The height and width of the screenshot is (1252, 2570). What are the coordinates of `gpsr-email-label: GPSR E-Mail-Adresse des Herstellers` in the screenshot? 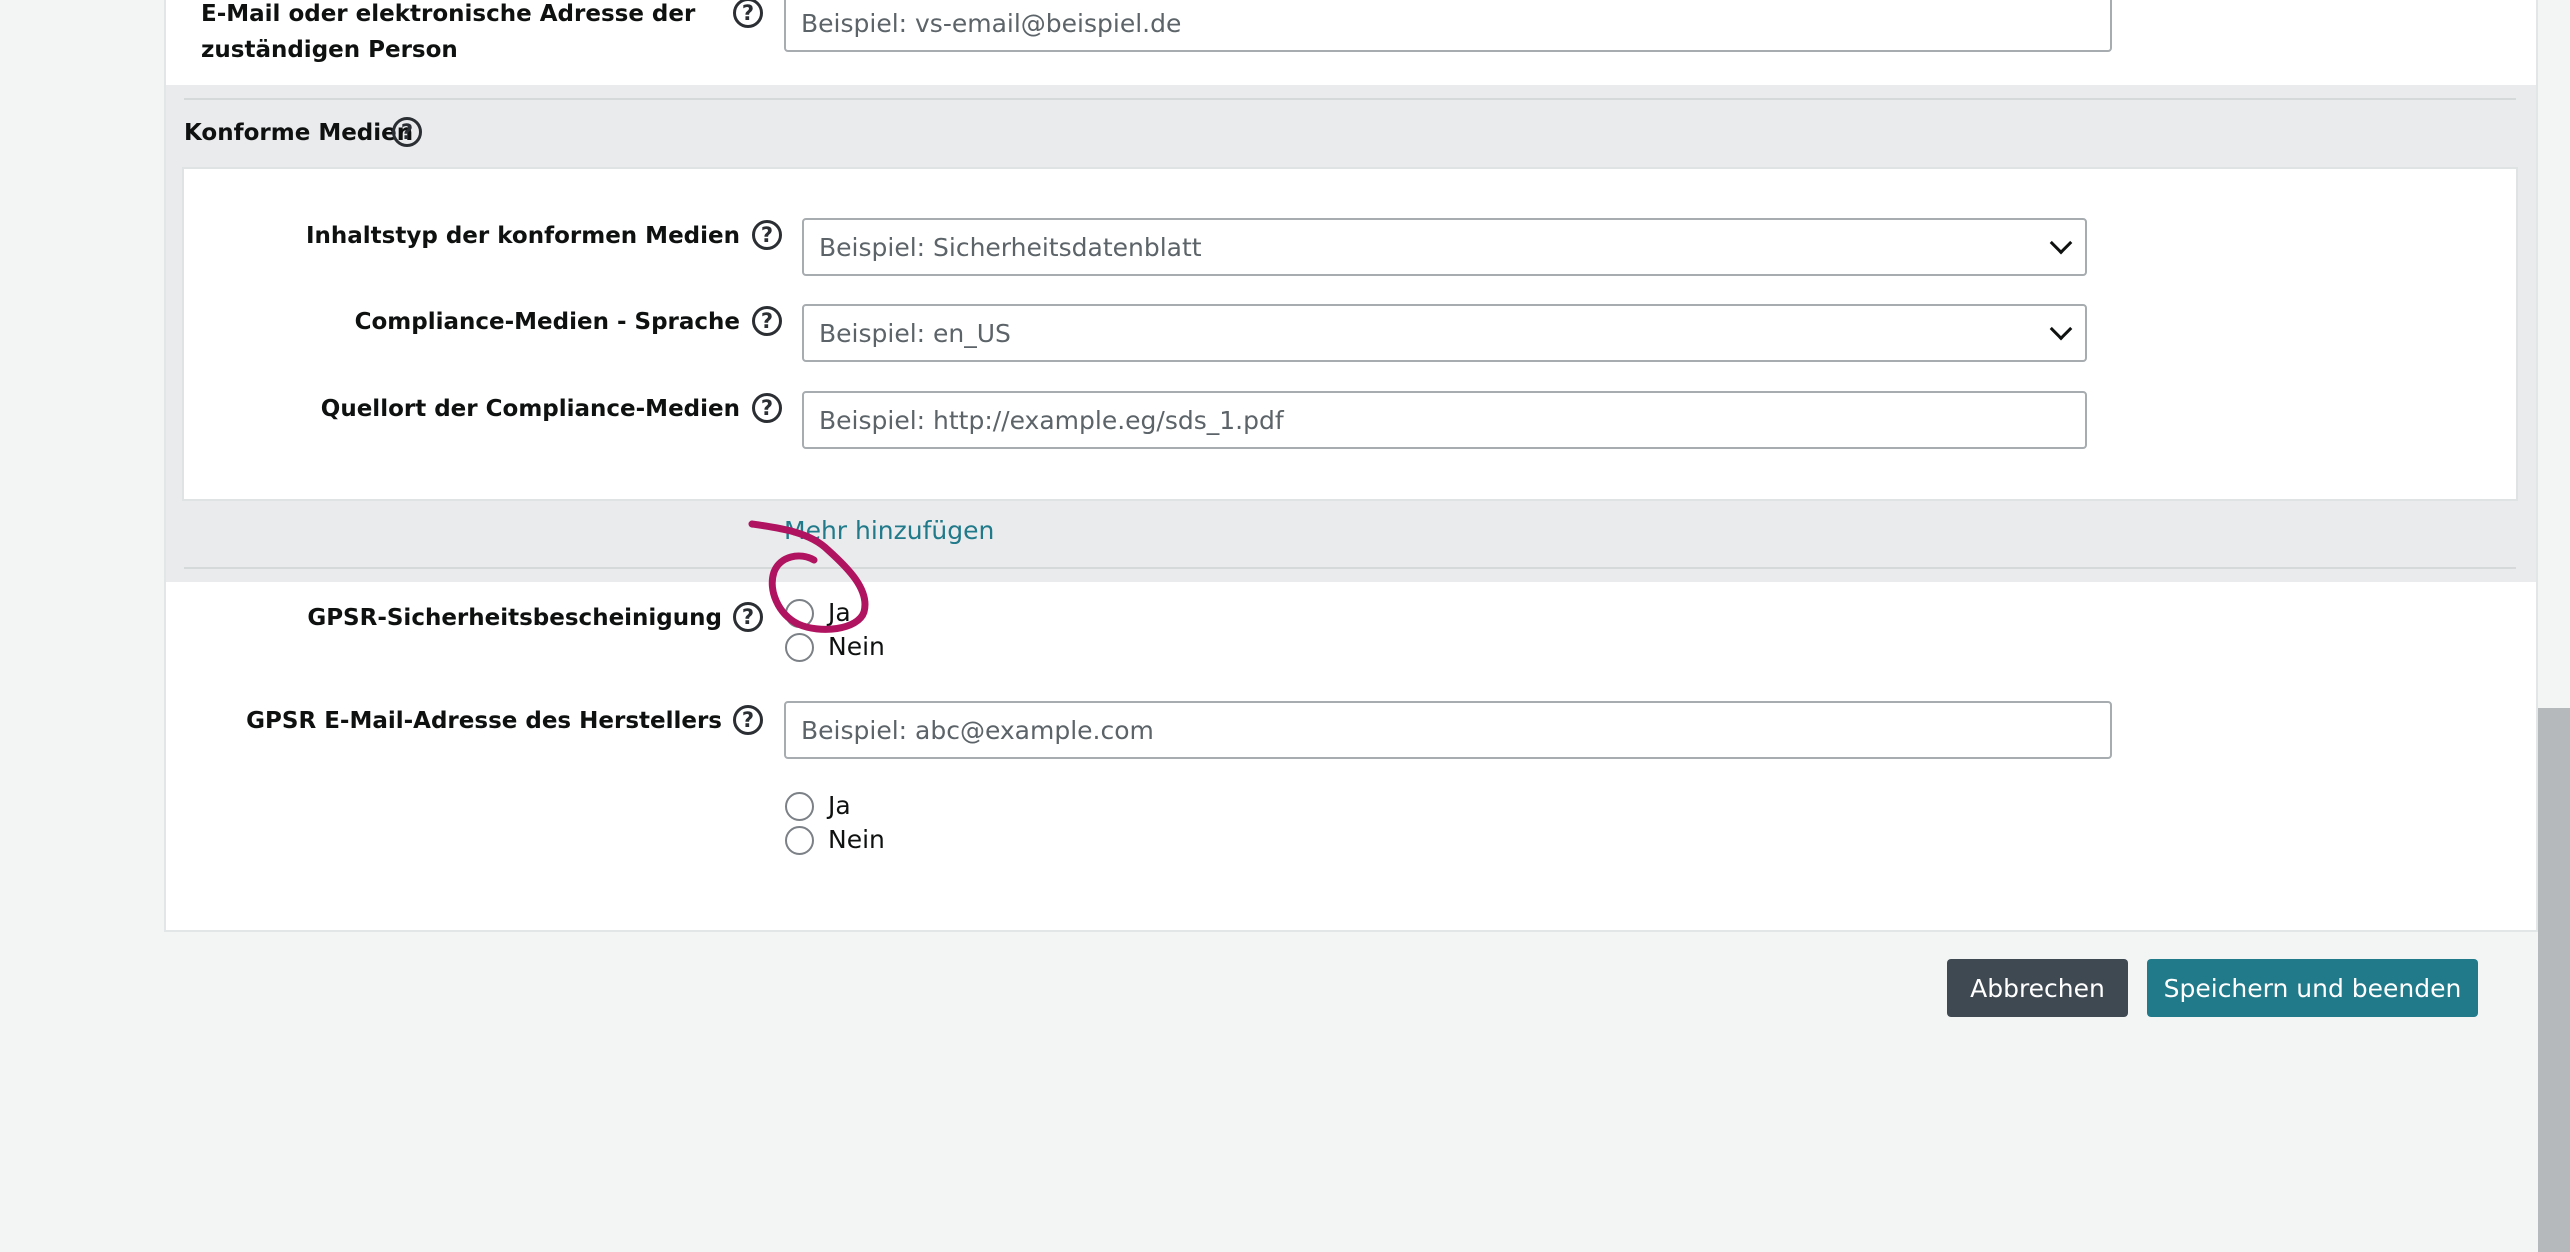 It's located at (484, 721).